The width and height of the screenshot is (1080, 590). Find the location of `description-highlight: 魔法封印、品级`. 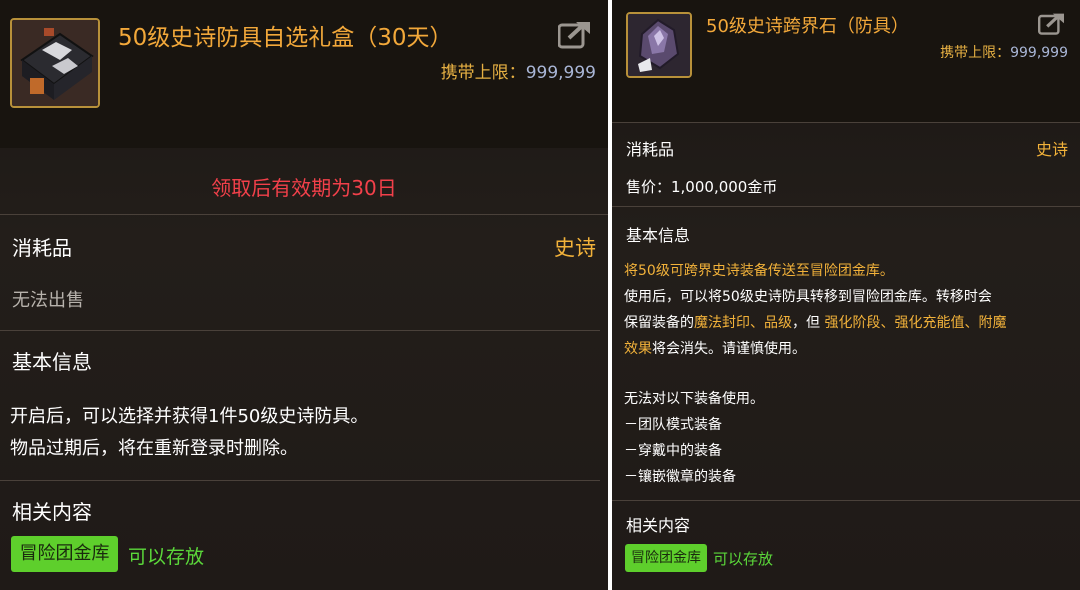

description-highlight: 魔法封印、品级 is located at coordinates (743, 323).